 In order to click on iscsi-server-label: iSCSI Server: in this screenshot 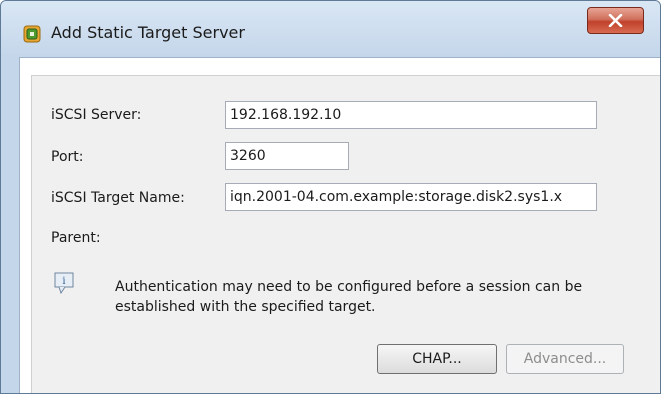, I will do `click(96, 115)`.